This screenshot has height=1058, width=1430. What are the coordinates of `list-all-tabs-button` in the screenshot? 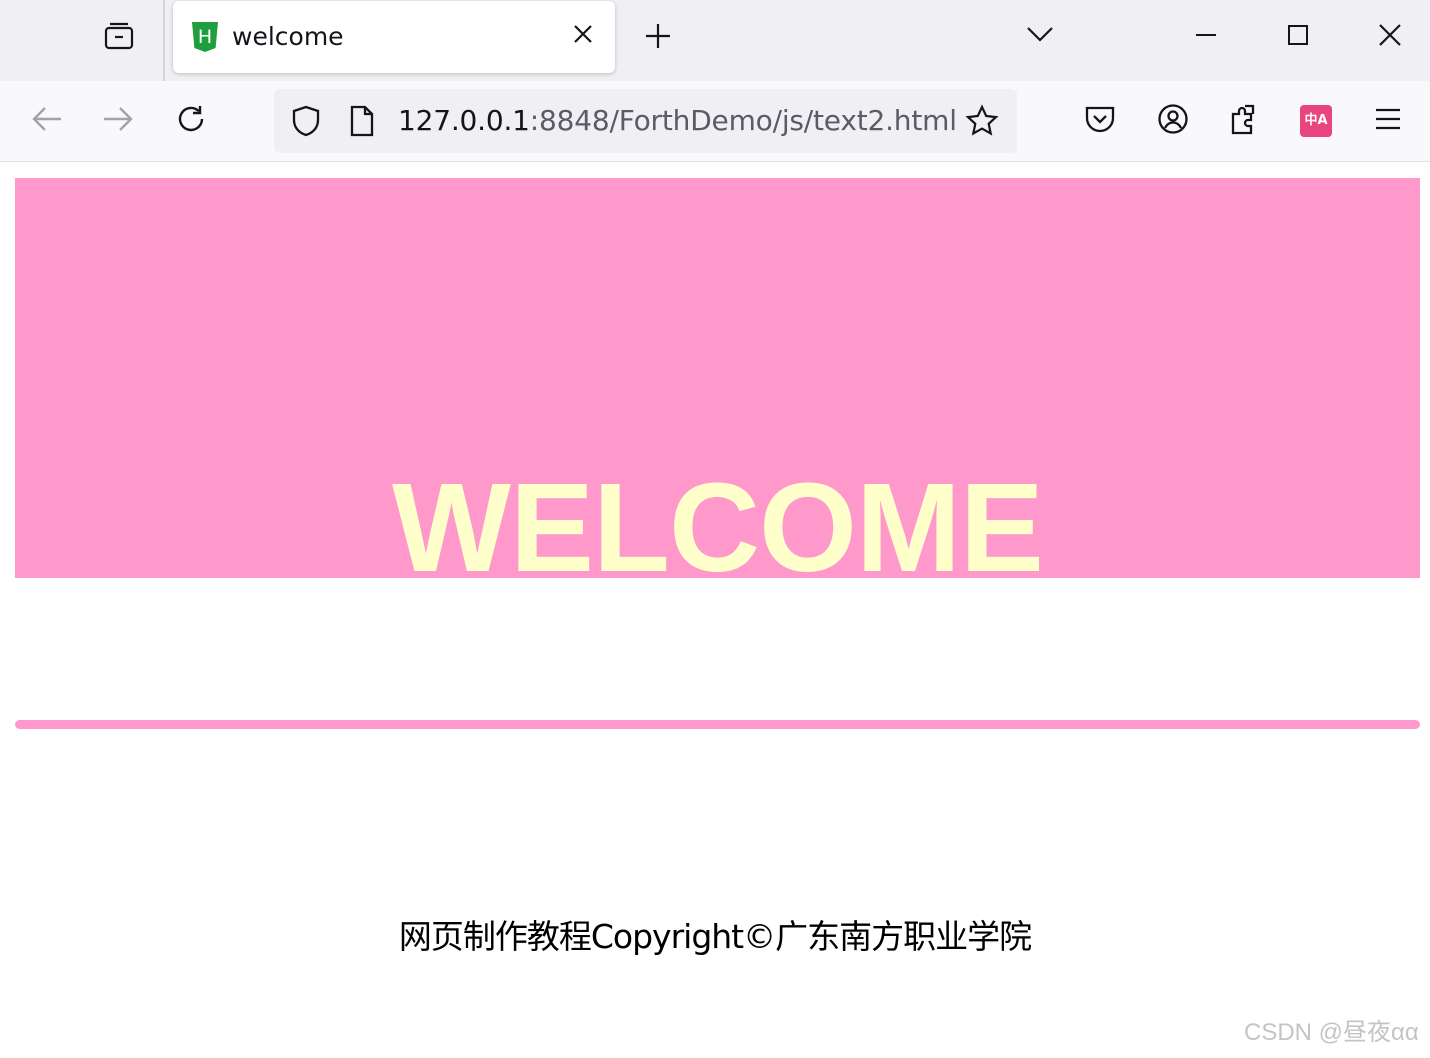 It's located at (1040, 36).